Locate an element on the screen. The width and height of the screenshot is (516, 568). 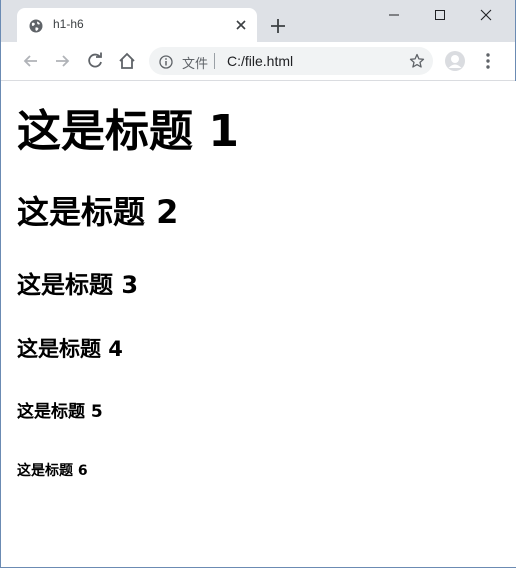
globe-icon is located at coordinates (36, 25).